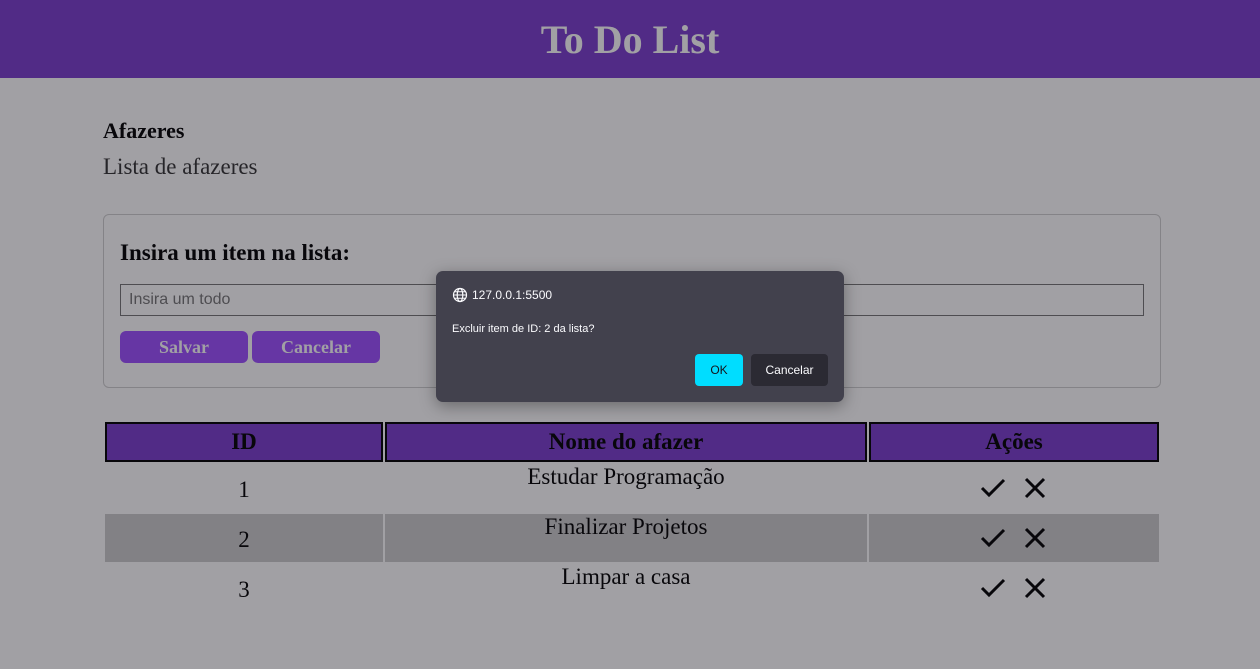 The height and width of the screenshot is (669, 1260). I want to click on dialog-ok-button: OK, so click(719, 370).